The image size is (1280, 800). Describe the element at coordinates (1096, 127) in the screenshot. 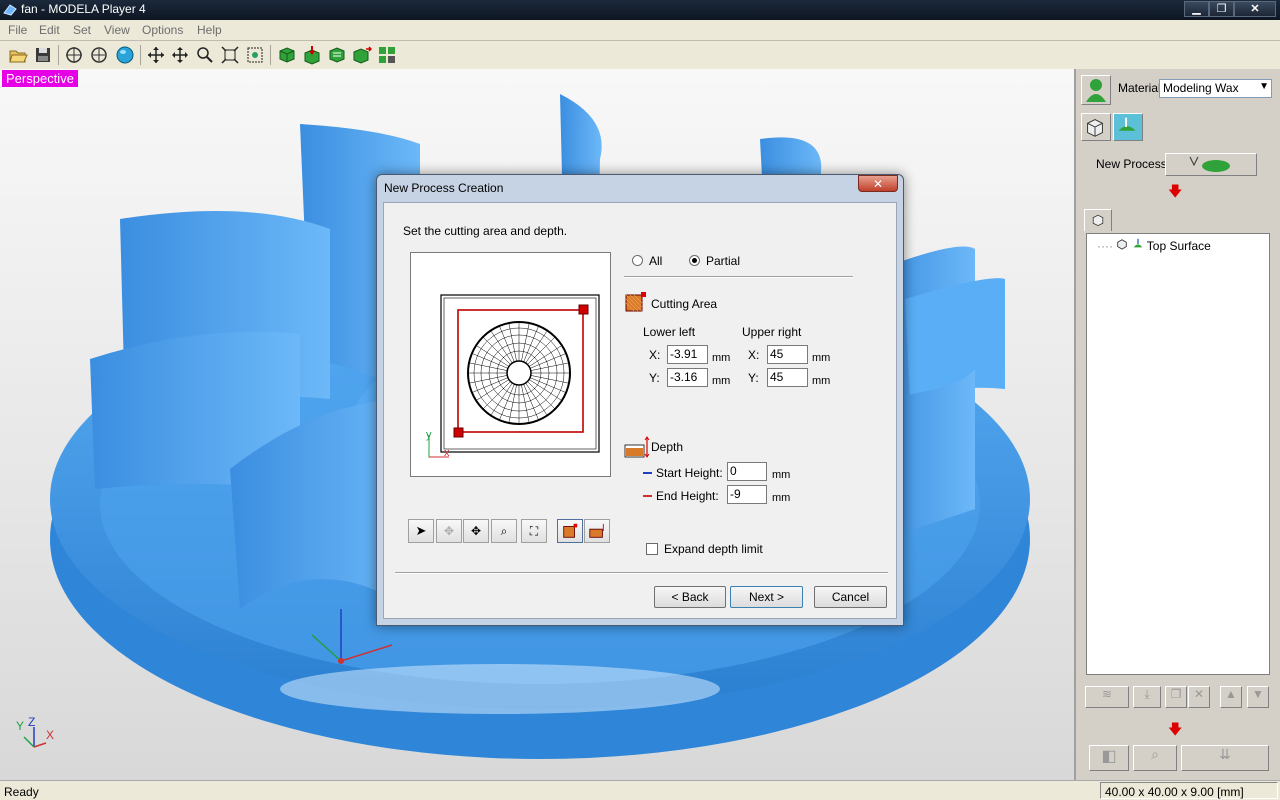

I see `cube-view-button` at that location.